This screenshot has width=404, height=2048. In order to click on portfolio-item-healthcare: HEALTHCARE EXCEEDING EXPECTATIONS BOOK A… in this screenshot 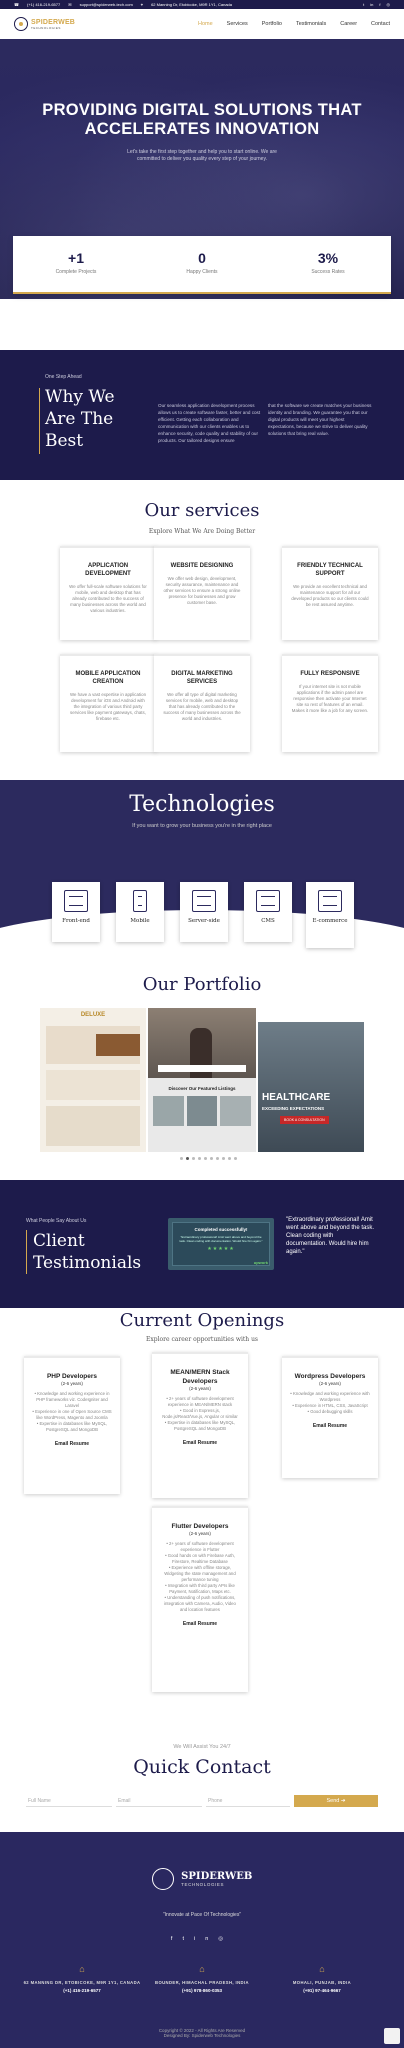, I will do `click(311, 1080)`.